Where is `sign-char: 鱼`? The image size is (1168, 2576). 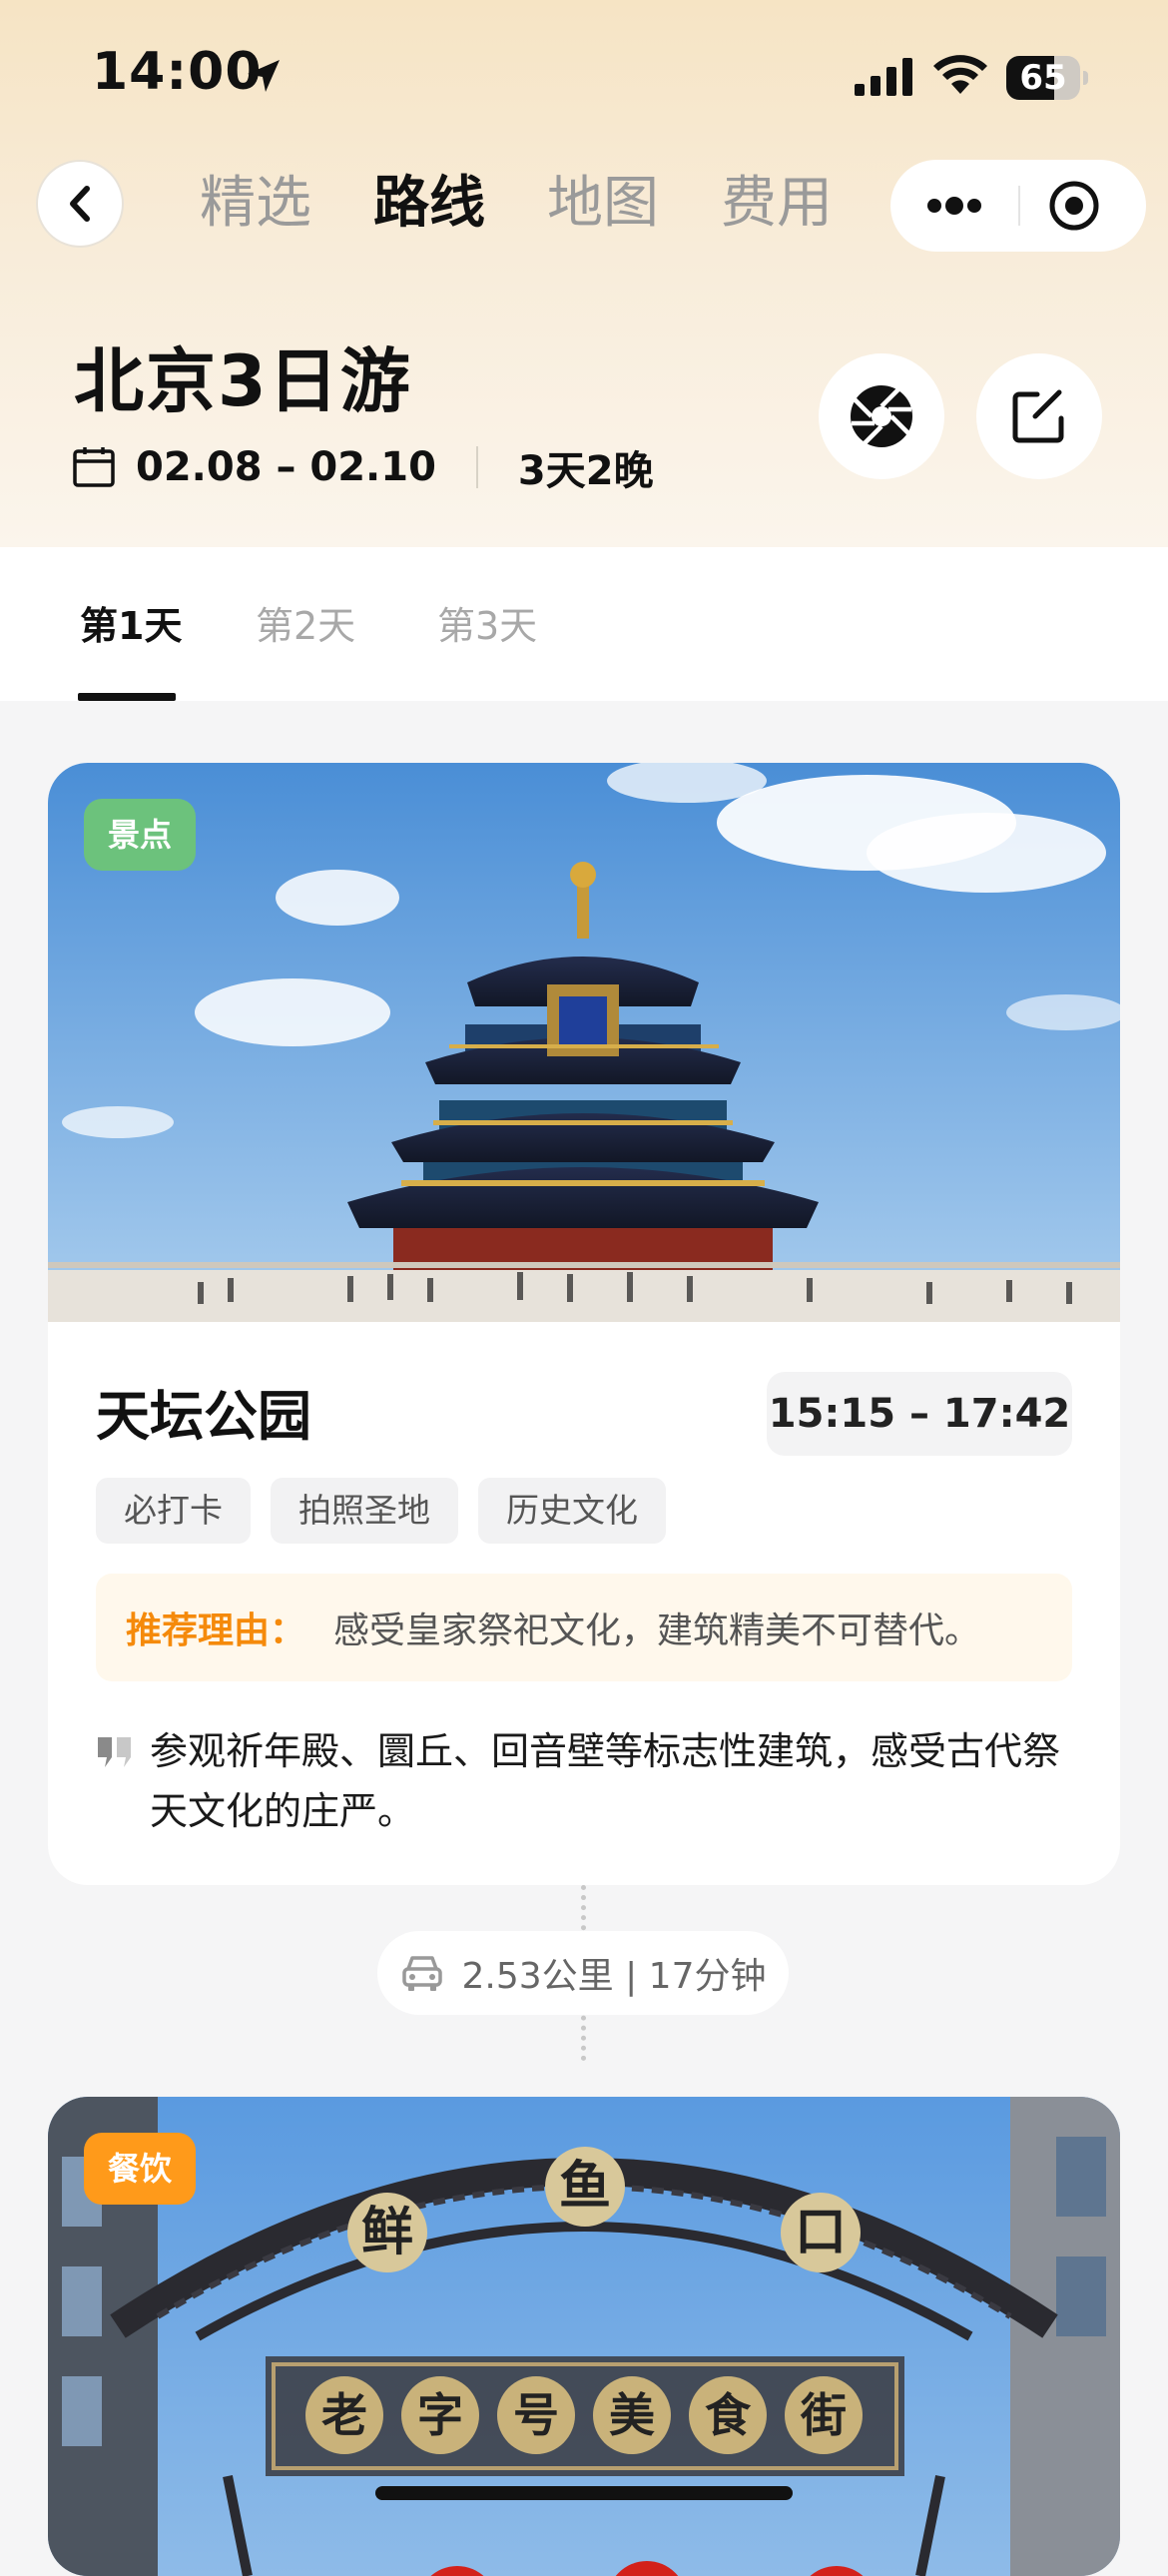 sign-char: 鱼 is located at coordinates (585, 2187).